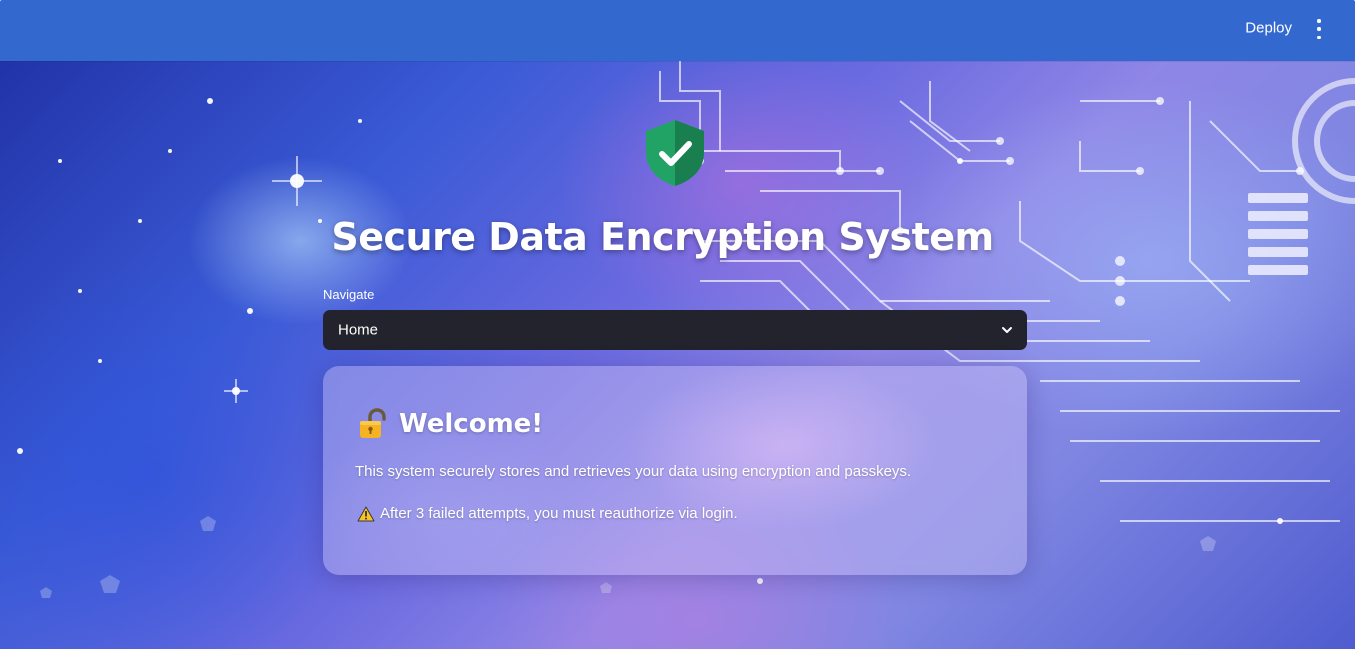 Image resolution: width=1355 pixels, height=649 pixels. I want to click on navigate-select-value: Home, so click(358, 330).